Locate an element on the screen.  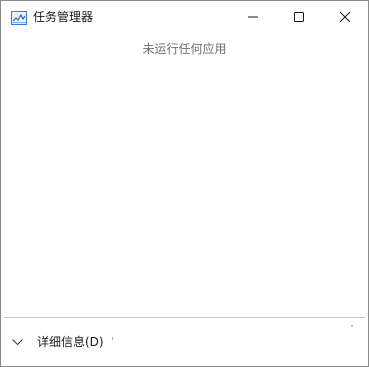
maximize-icon is located at coordinates (299, 17).